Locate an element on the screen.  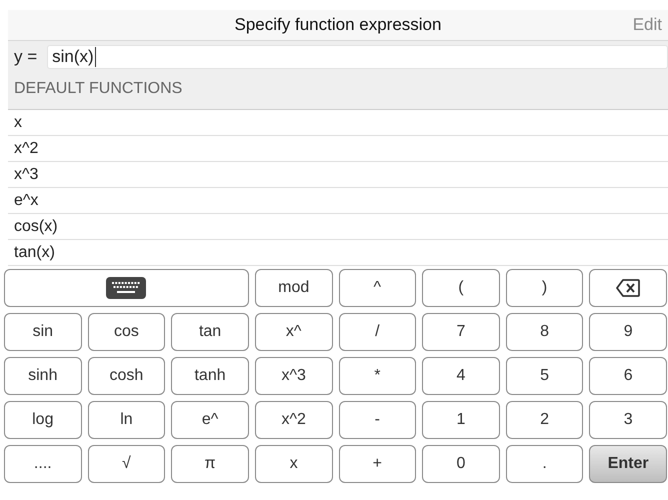
keypad-key: 5 is located at coordinates (545, 376).